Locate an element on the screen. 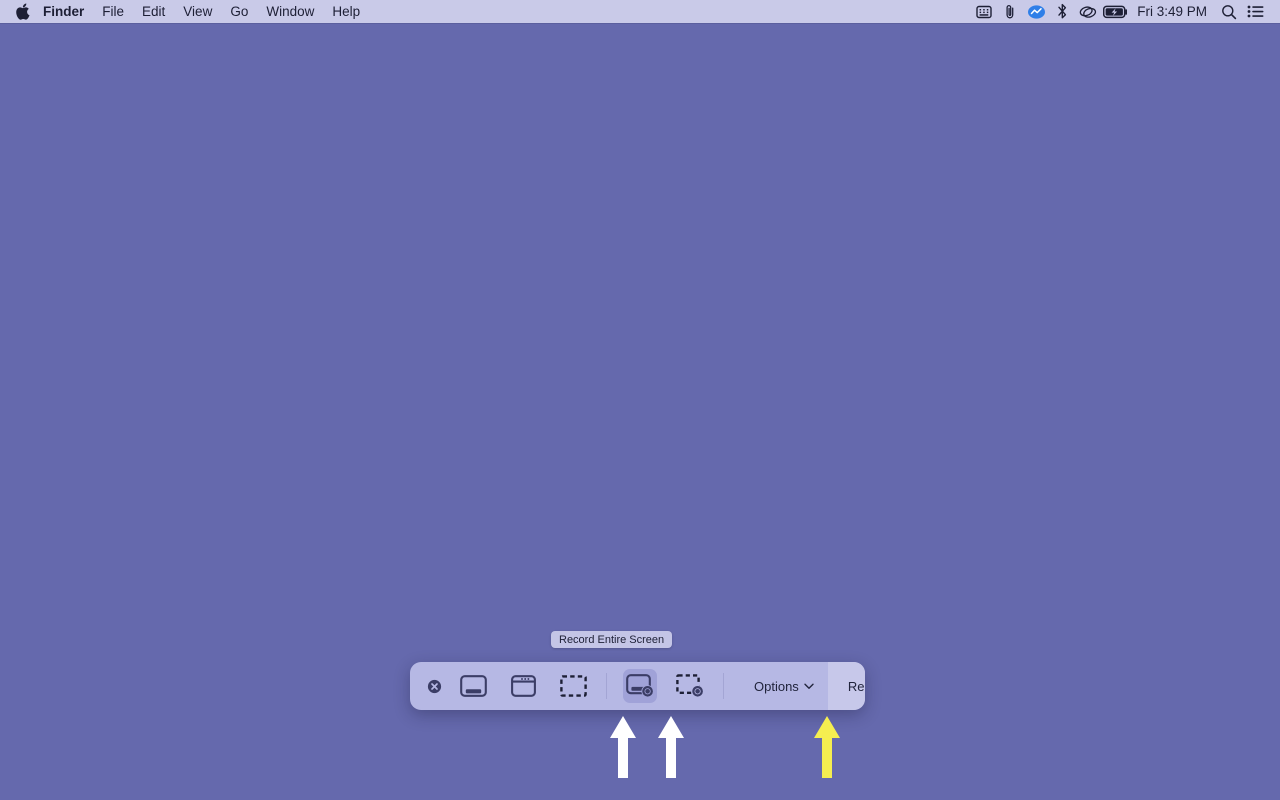 Image resolution: width=1280 pixels, height=800 pixels. arrow-record-selected-portion is located at coordinates (671, 749).